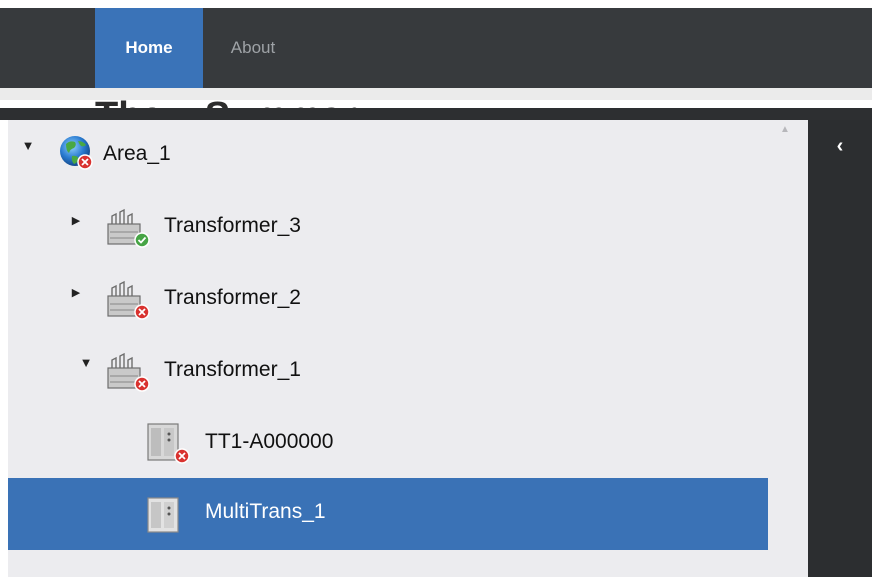 This screenshot has width=872, height=577. What do you see at coordinates (785, 130) in the screenshot?
I see `scroll-up-button: ▲` at bounding box center [785, 130].